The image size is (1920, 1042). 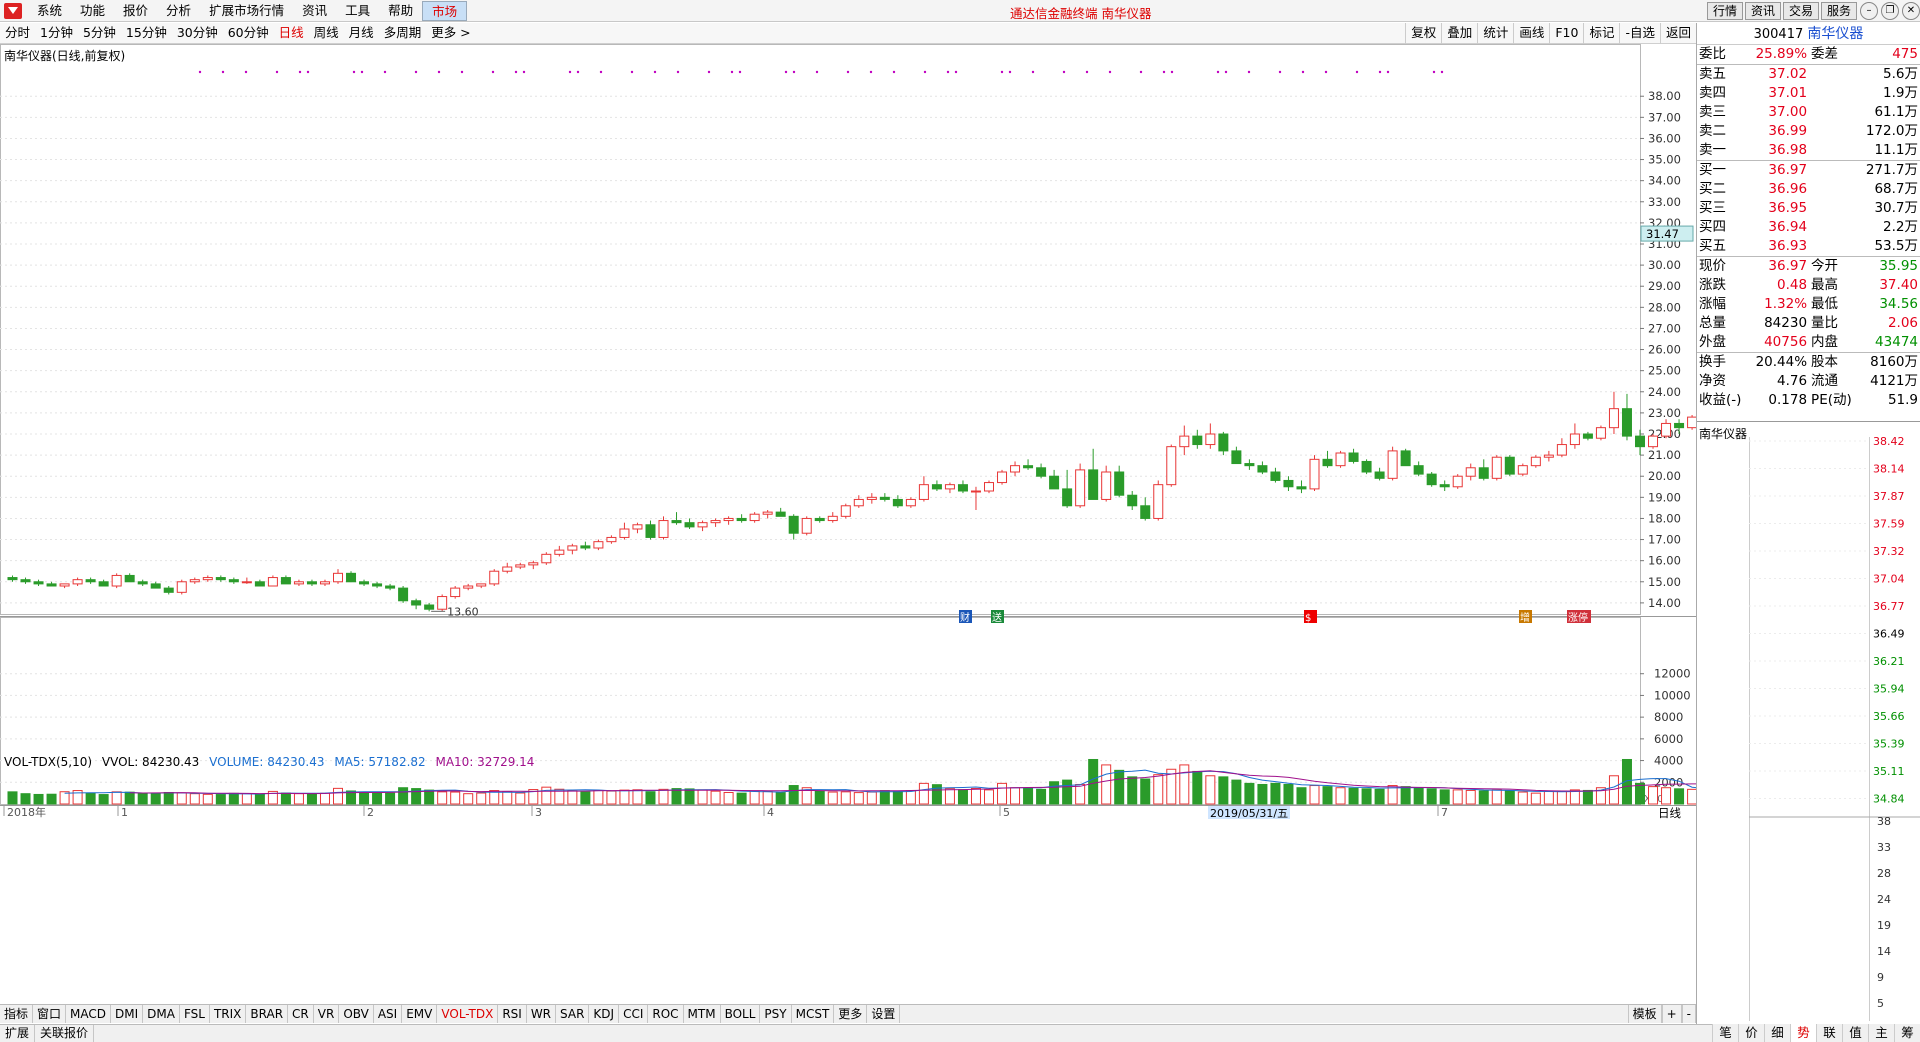 I want to click on tool-back: 返回, so click(x=1677, y=33).